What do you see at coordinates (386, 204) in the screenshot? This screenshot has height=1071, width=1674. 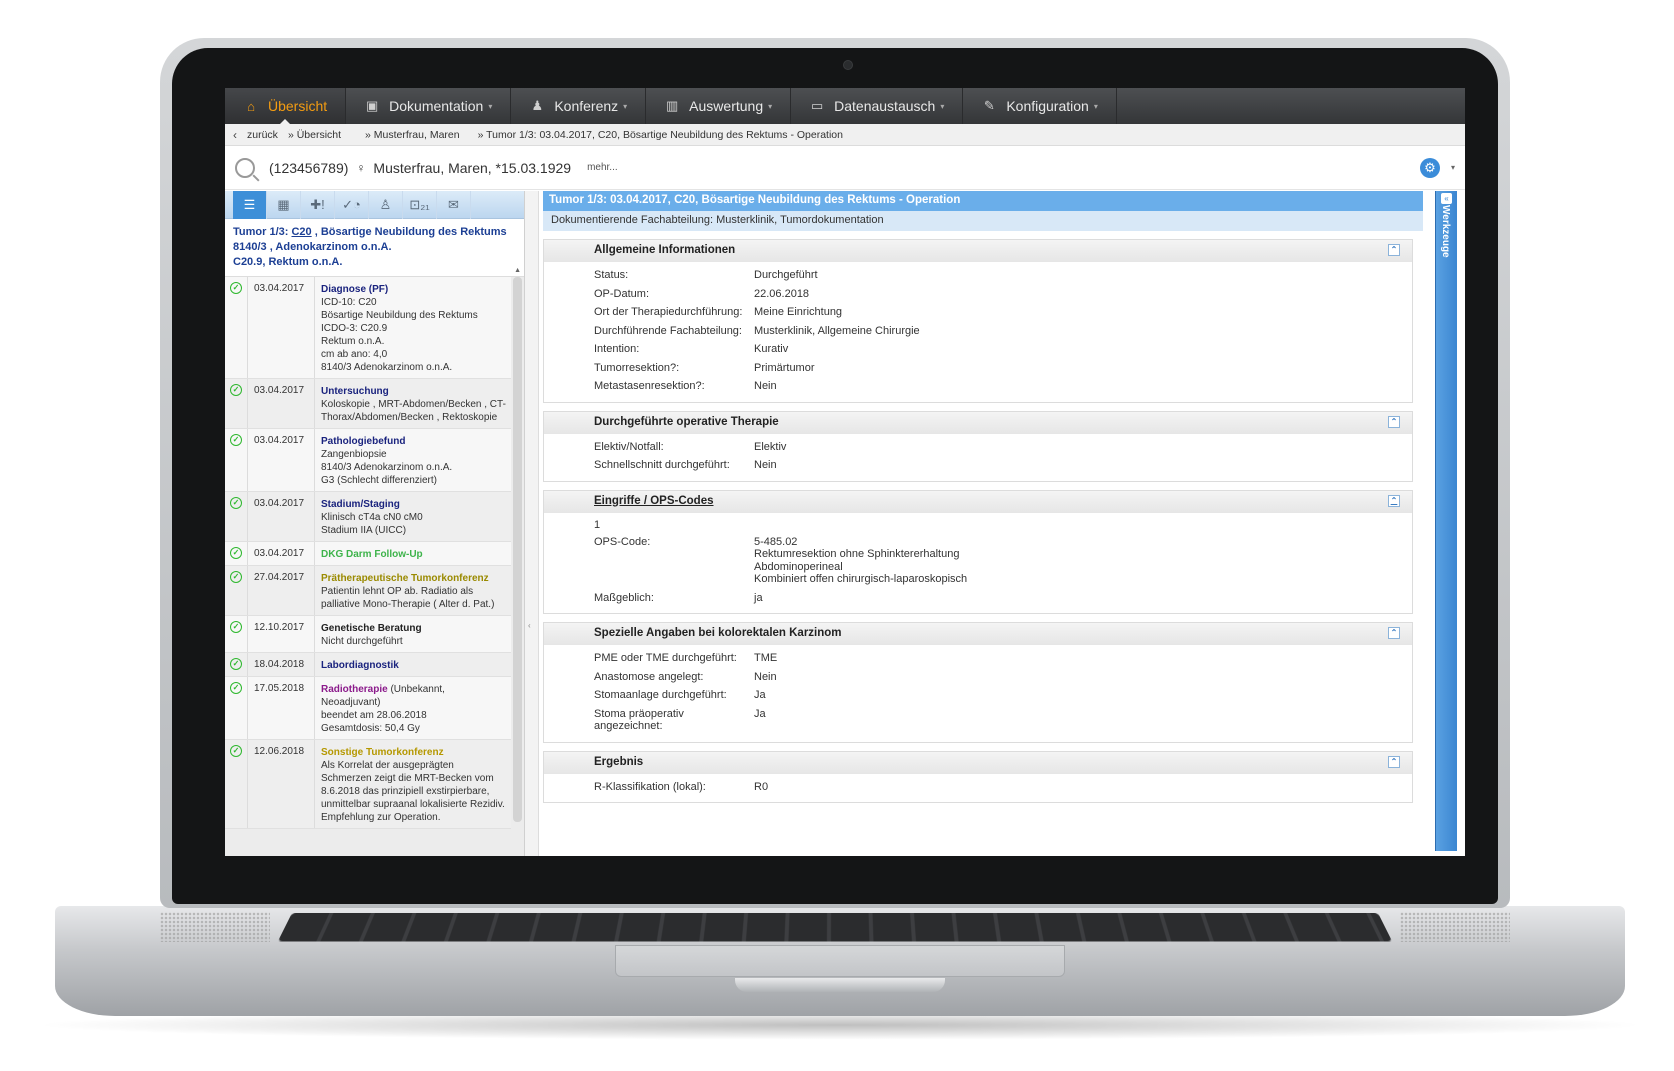 I see `person-icon: ♙` at bounding box center [386, 204].